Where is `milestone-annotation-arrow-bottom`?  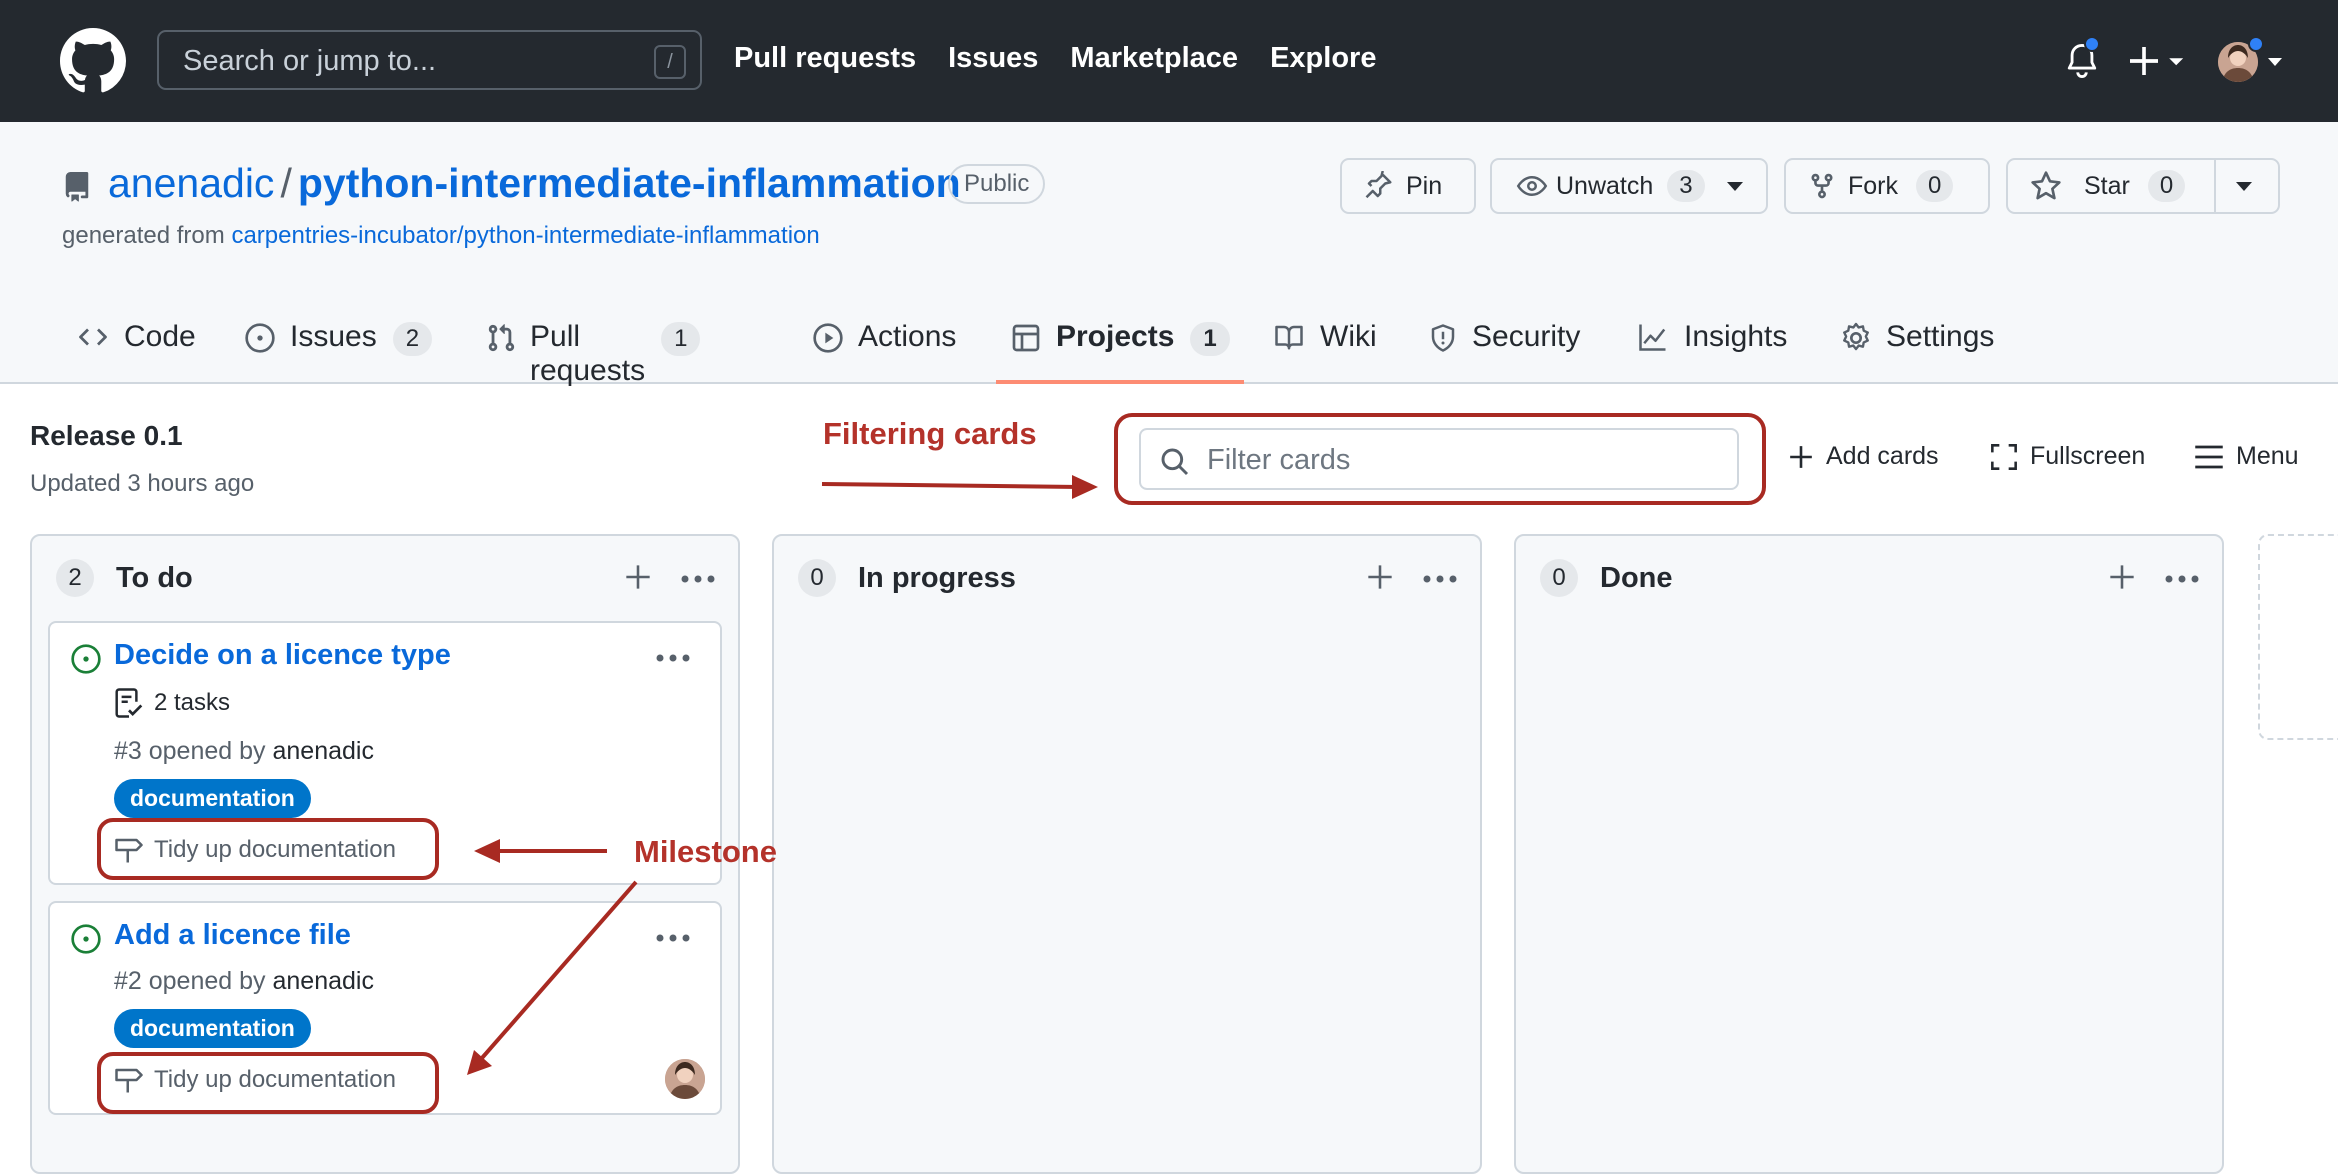
milestone-annotation-arrow-bottom is located at coordinates (552, 977).